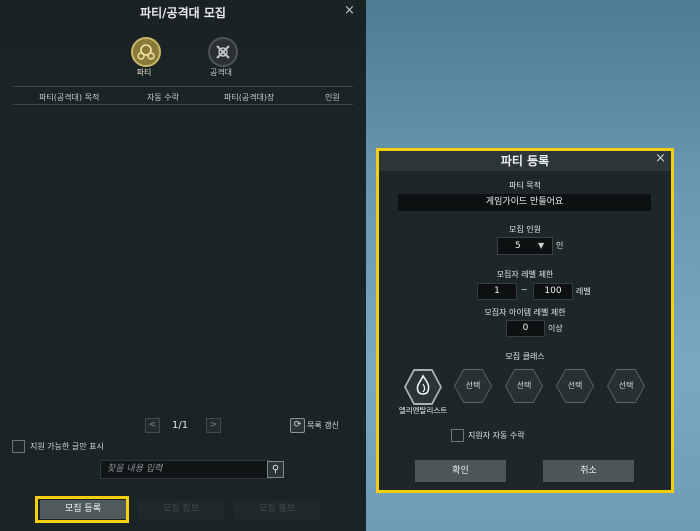 The height and width of the screenshot is (531, 700). I want to click on filter-label: 지원 가능한 글만 표시, so click(67, 446).